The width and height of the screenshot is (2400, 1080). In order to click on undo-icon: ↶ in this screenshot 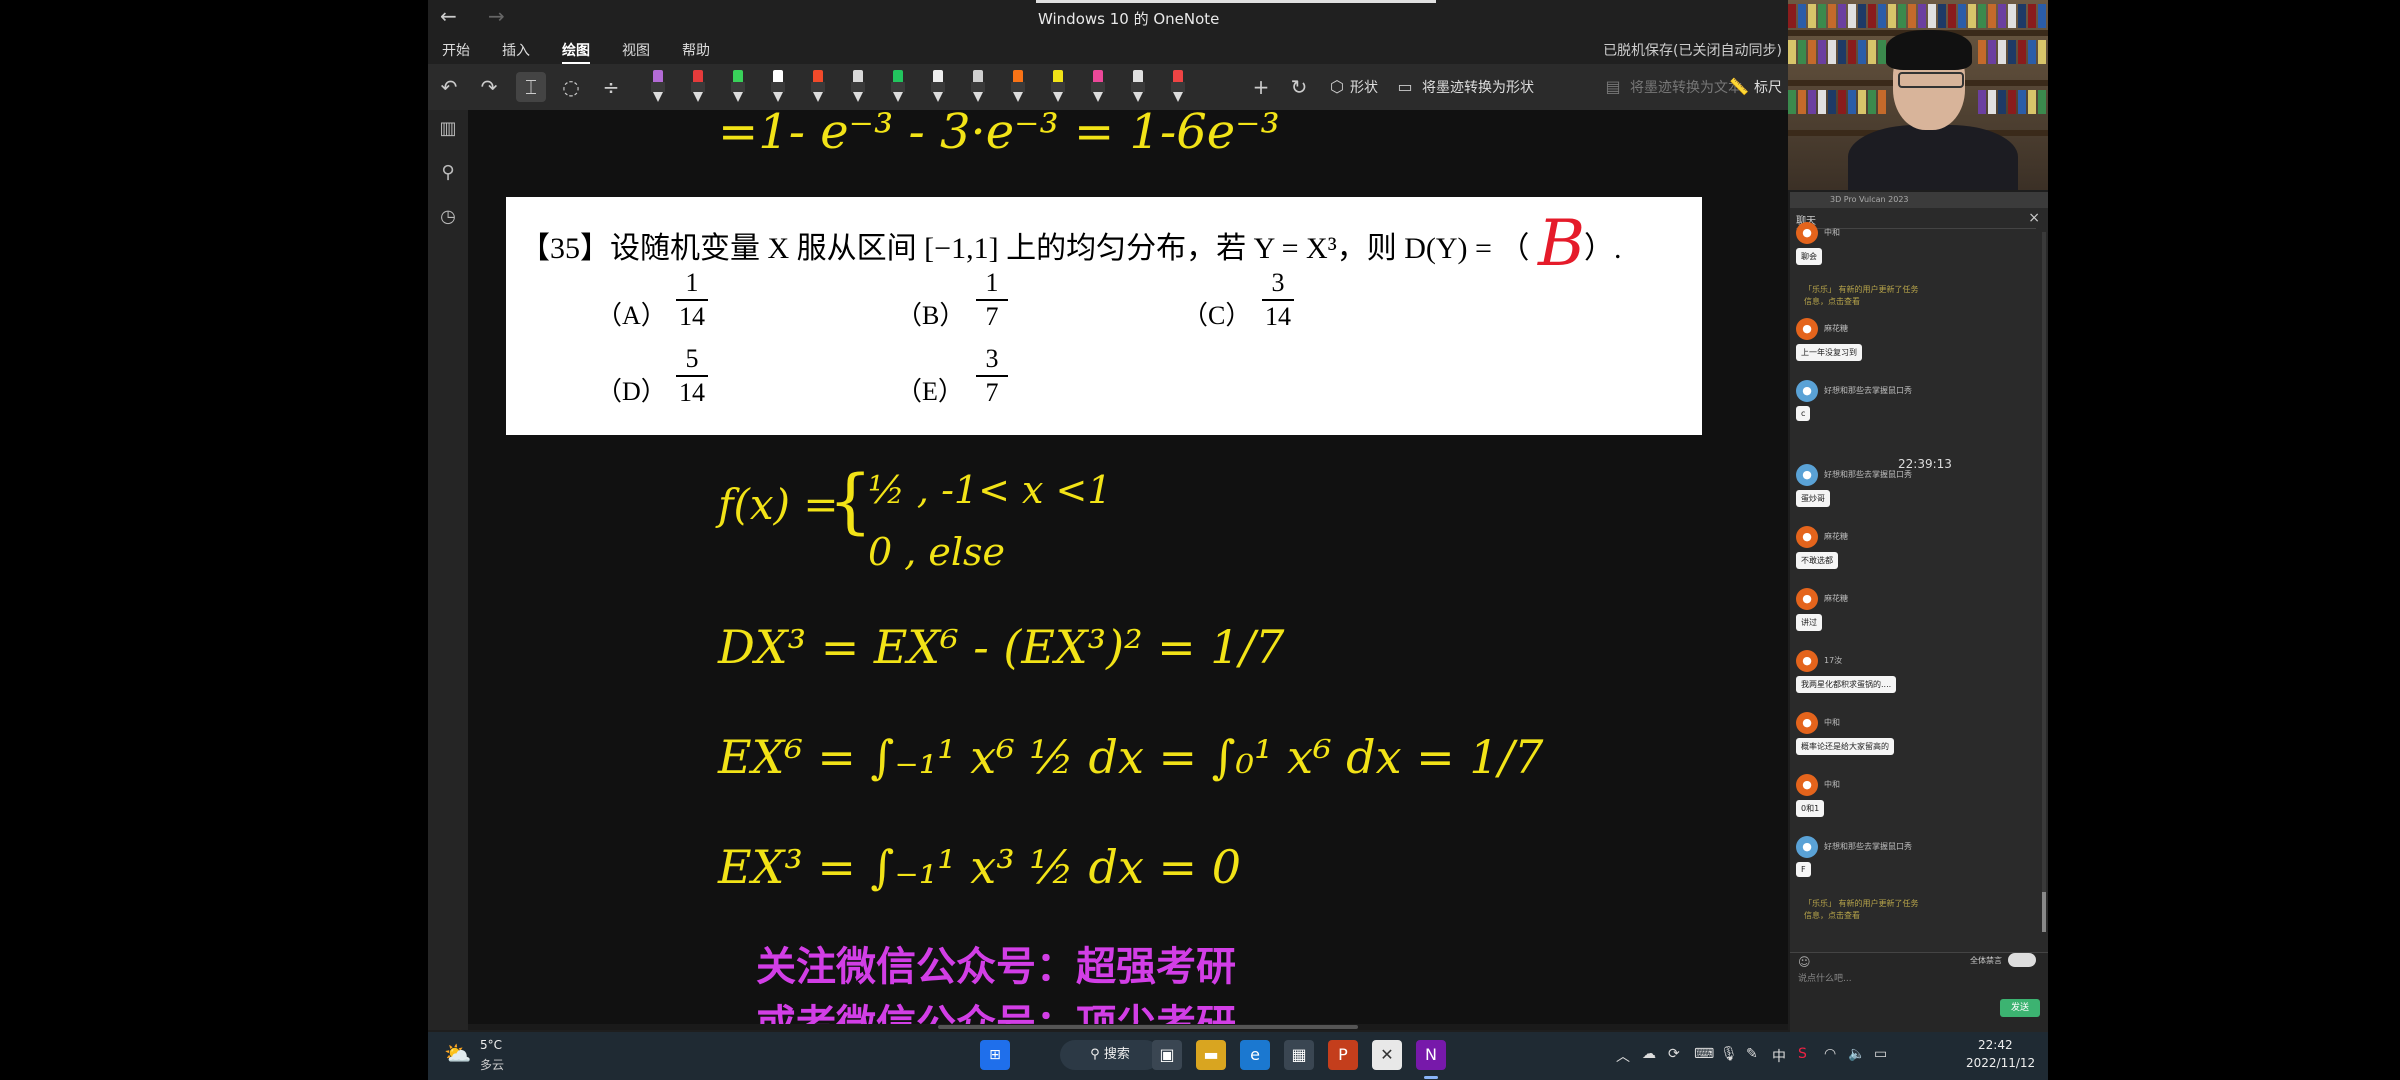, I will do `click(449, 87)`.